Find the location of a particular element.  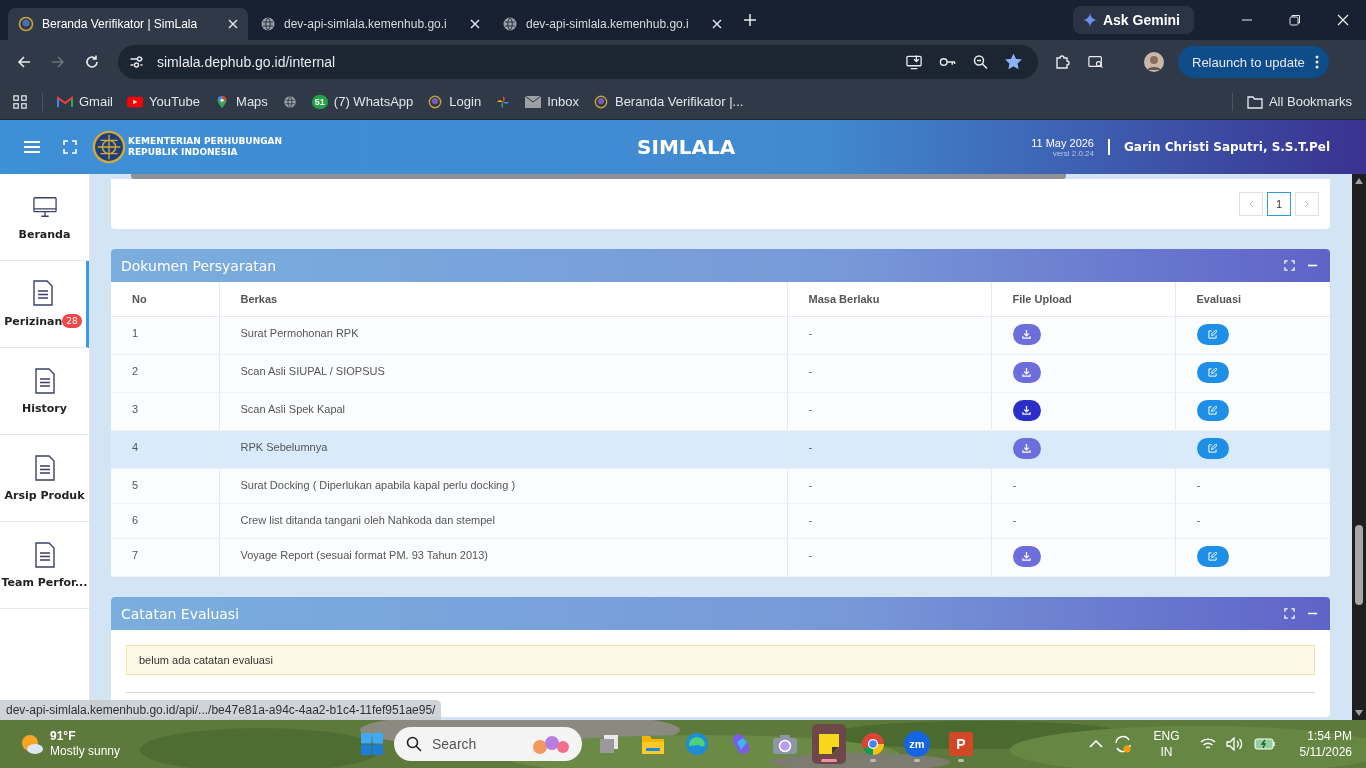

table-cell: 5 is located at coordinates (135, 485).